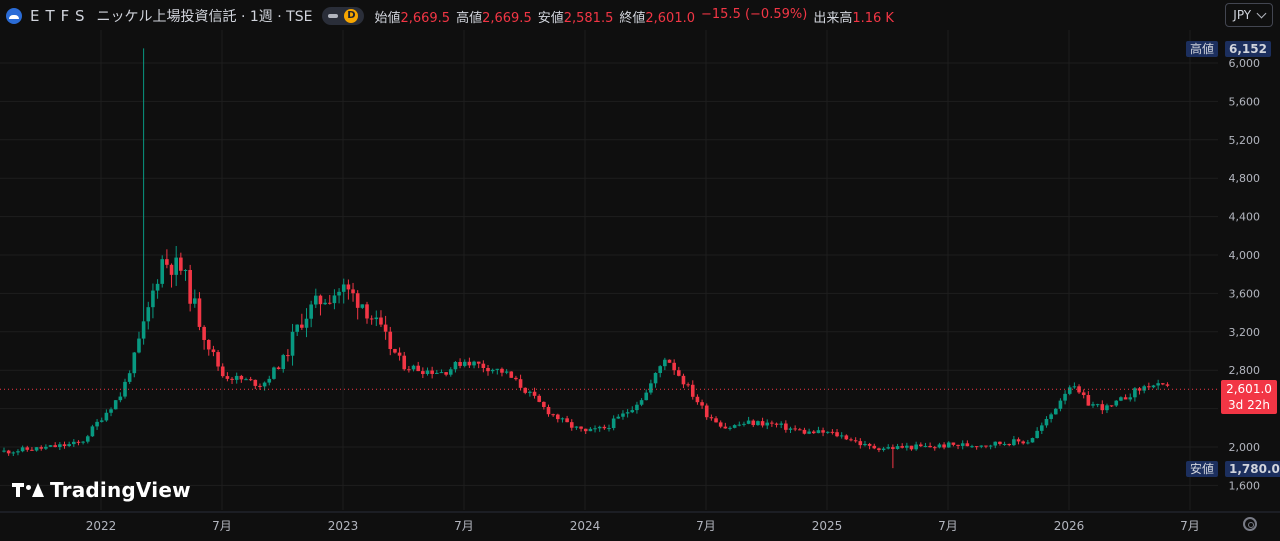 The image size is (1280, 541). What do you see at coordinates (205, 16) in the screenshot?
I see `instrument-title: ニッケル上場投資信託 · 1週 · TSE` at bounding box center [205, 16].